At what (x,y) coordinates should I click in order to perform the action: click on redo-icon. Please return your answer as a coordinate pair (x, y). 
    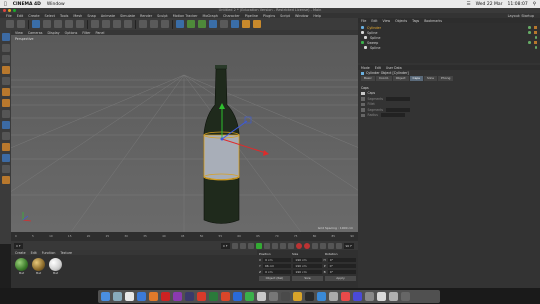
    Looking at the image, I should click on (21, 24).